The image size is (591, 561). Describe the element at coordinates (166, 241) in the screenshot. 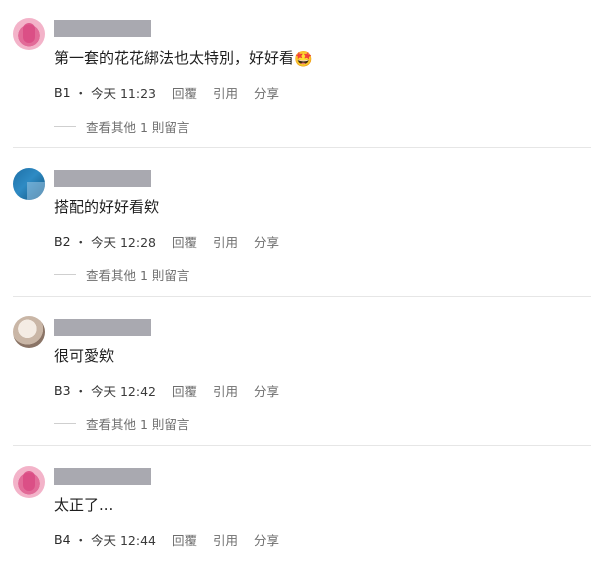

I see `comment-meta: B2 ・ 今天 12:28 回覆 引用 分享` at that location.